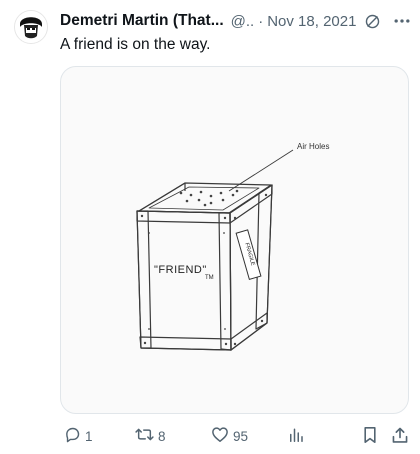  I want to click on retweet-button: 8, so click(150, 436).